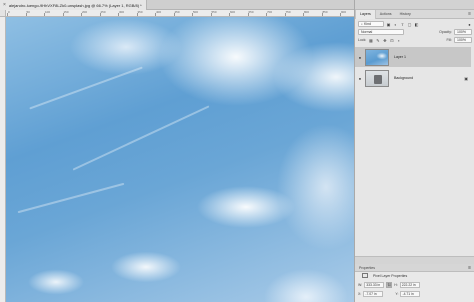  Describe the element at coordinates (404, 78) in the screenshot. I see `layer-name: Background` at that location.